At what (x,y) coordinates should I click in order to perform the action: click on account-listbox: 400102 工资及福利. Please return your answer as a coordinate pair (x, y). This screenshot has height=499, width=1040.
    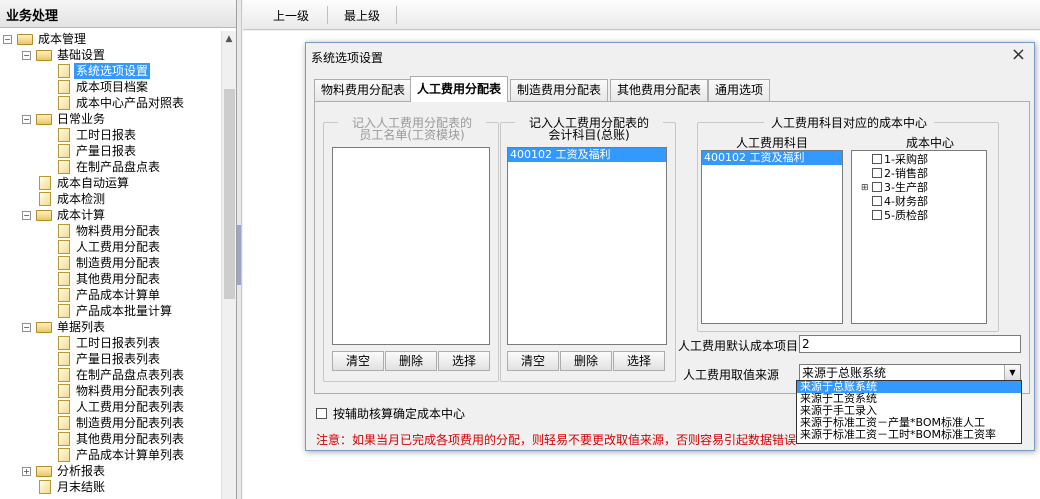
    Looking at the image, I should click on (587, 246).